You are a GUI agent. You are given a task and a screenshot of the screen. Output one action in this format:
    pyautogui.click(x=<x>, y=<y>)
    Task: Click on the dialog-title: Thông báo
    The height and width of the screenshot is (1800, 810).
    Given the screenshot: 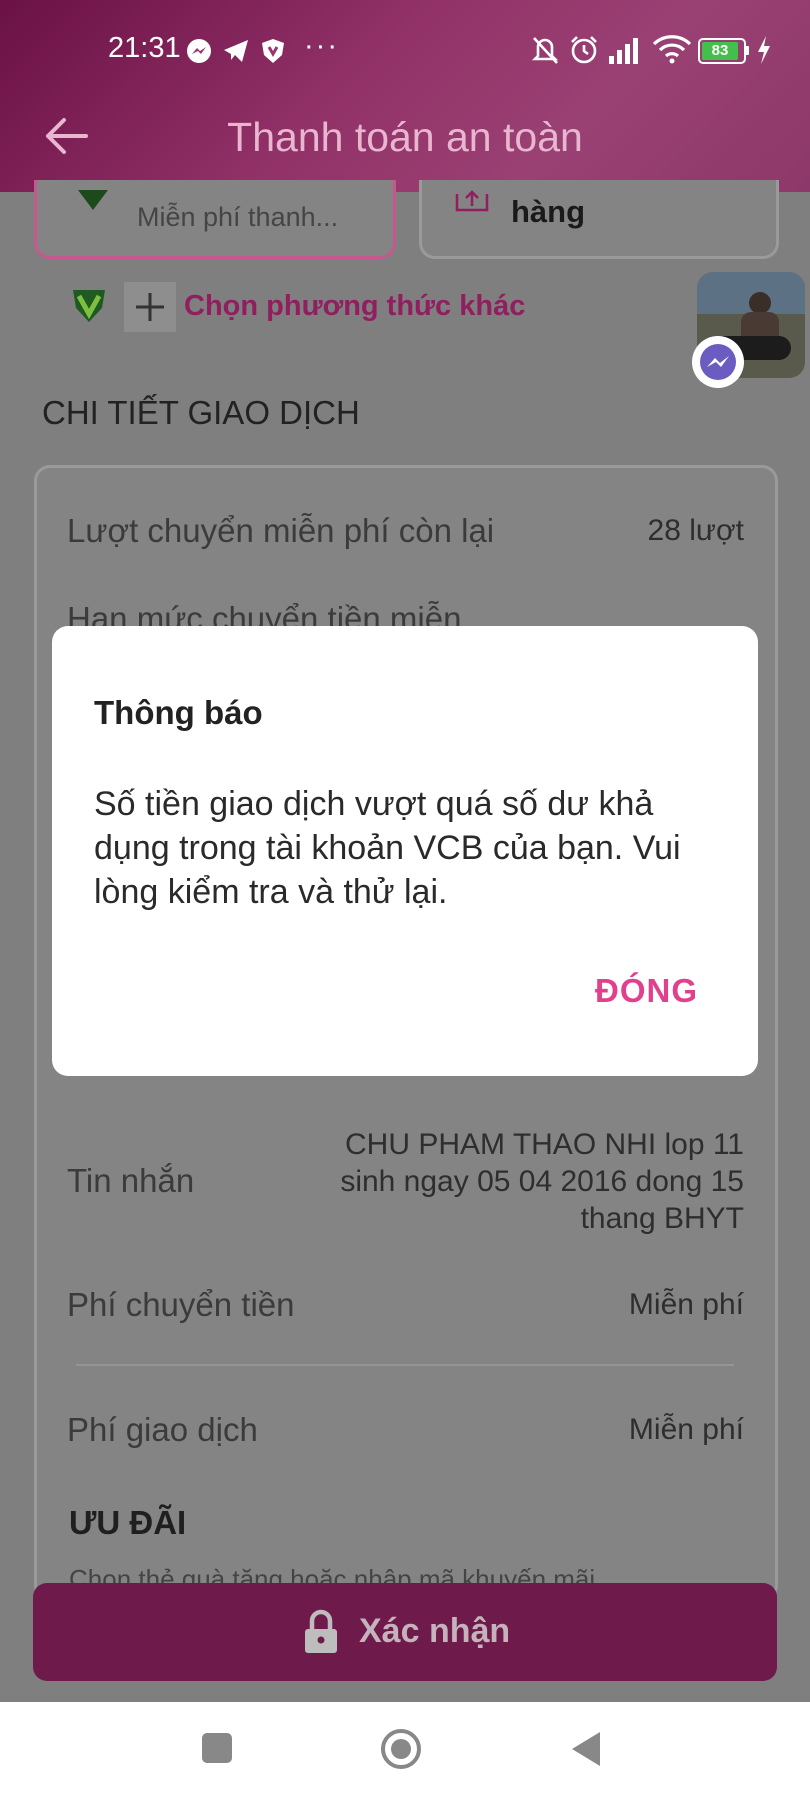 What is the action you would take?
    pyautogui.click(x=178, y=712)
    